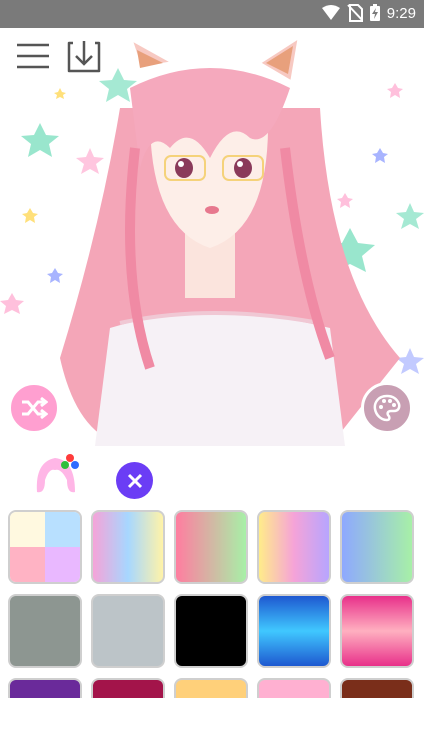  What do you see at coordinates (212, 14) in the screenshot?
I see `status-bar: 9:29` at bounding box center [212, 14].